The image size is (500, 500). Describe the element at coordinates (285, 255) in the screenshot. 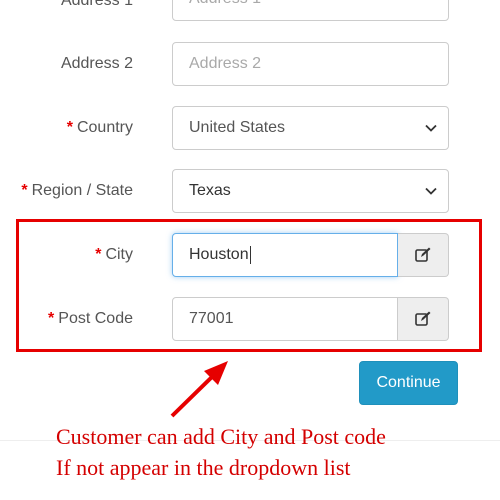

I see `city-input: Houston` at that location.